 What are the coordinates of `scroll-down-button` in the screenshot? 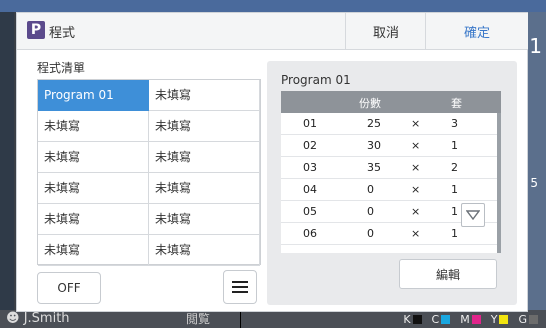 It's located at (473, 215).